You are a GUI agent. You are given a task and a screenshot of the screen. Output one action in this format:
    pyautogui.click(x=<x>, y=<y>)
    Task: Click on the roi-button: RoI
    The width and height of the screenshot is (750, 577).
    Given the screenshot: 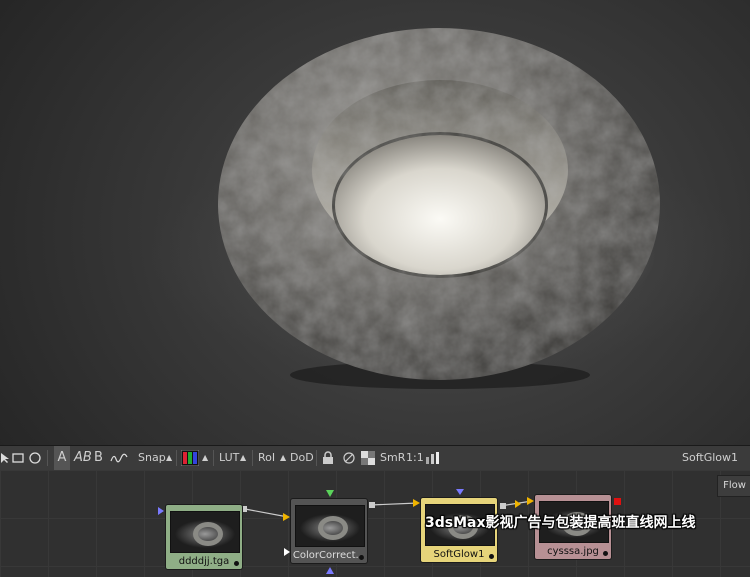 What is the action you would take?
    pyautogui.click(x=266, y=458)
    